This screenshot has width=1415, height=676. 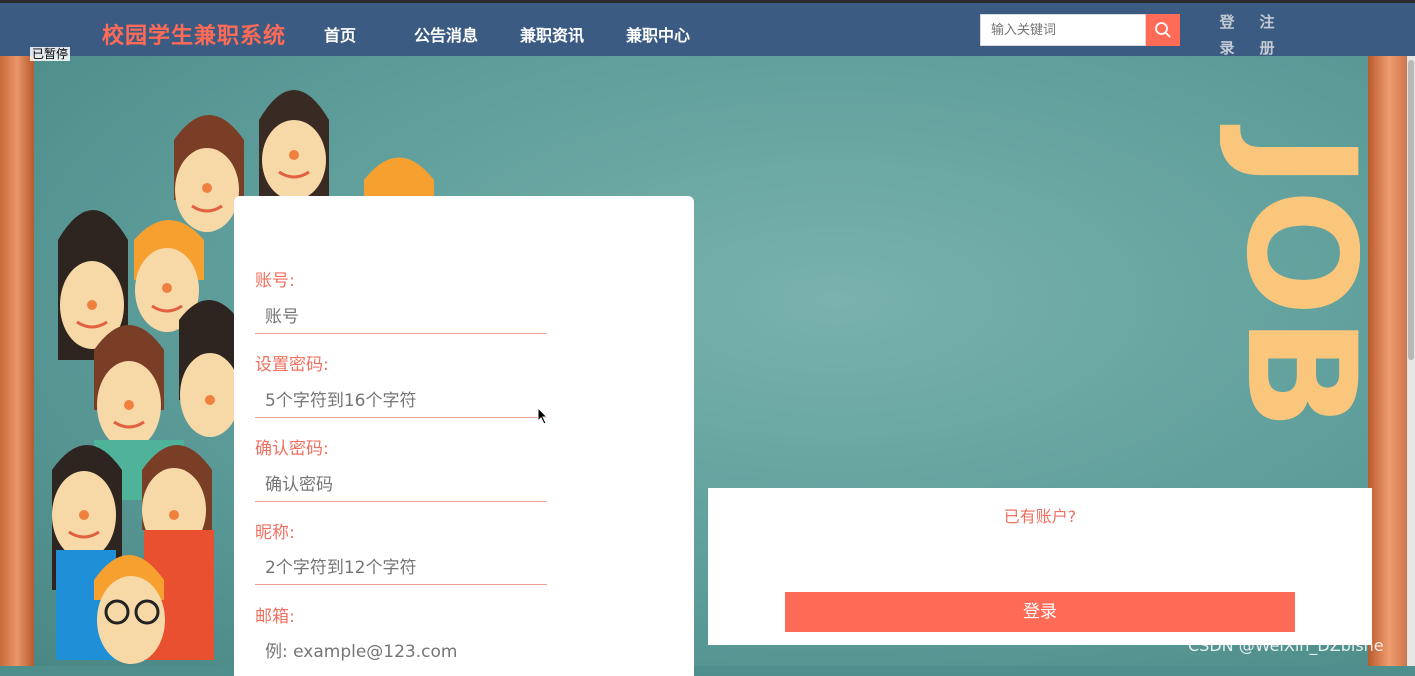 What do you see at coordinates (543, 416) in the screenshot?
I see `mouse-cursor-icon` at bounding box center [543, 416].